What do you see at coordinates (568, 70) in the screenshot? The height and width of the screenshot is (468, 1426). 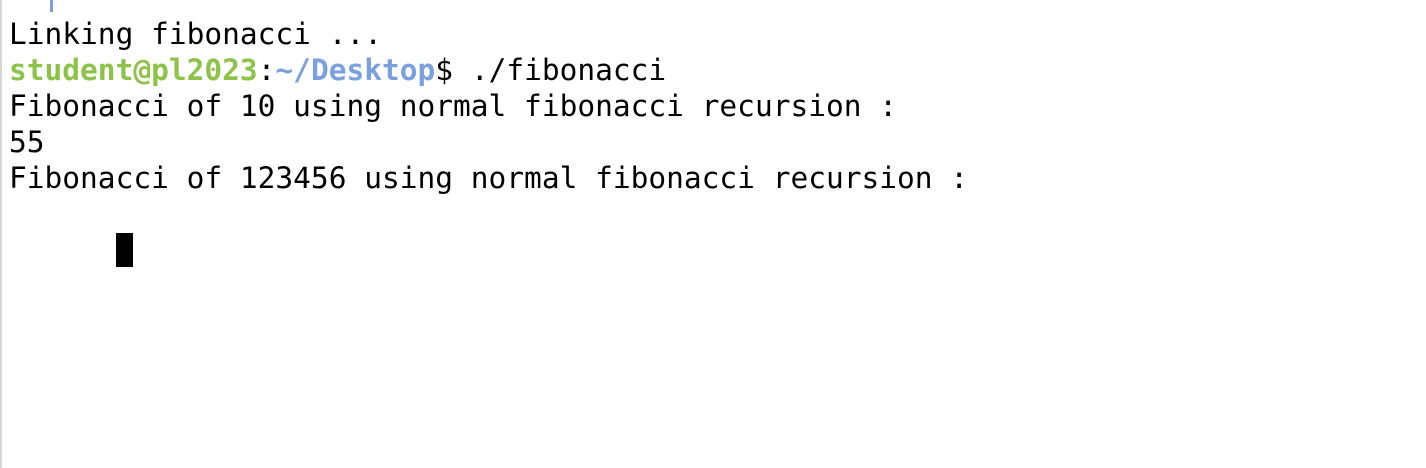 I see `prompt-command: ./fibonacci` at bounding box center [568, 70].